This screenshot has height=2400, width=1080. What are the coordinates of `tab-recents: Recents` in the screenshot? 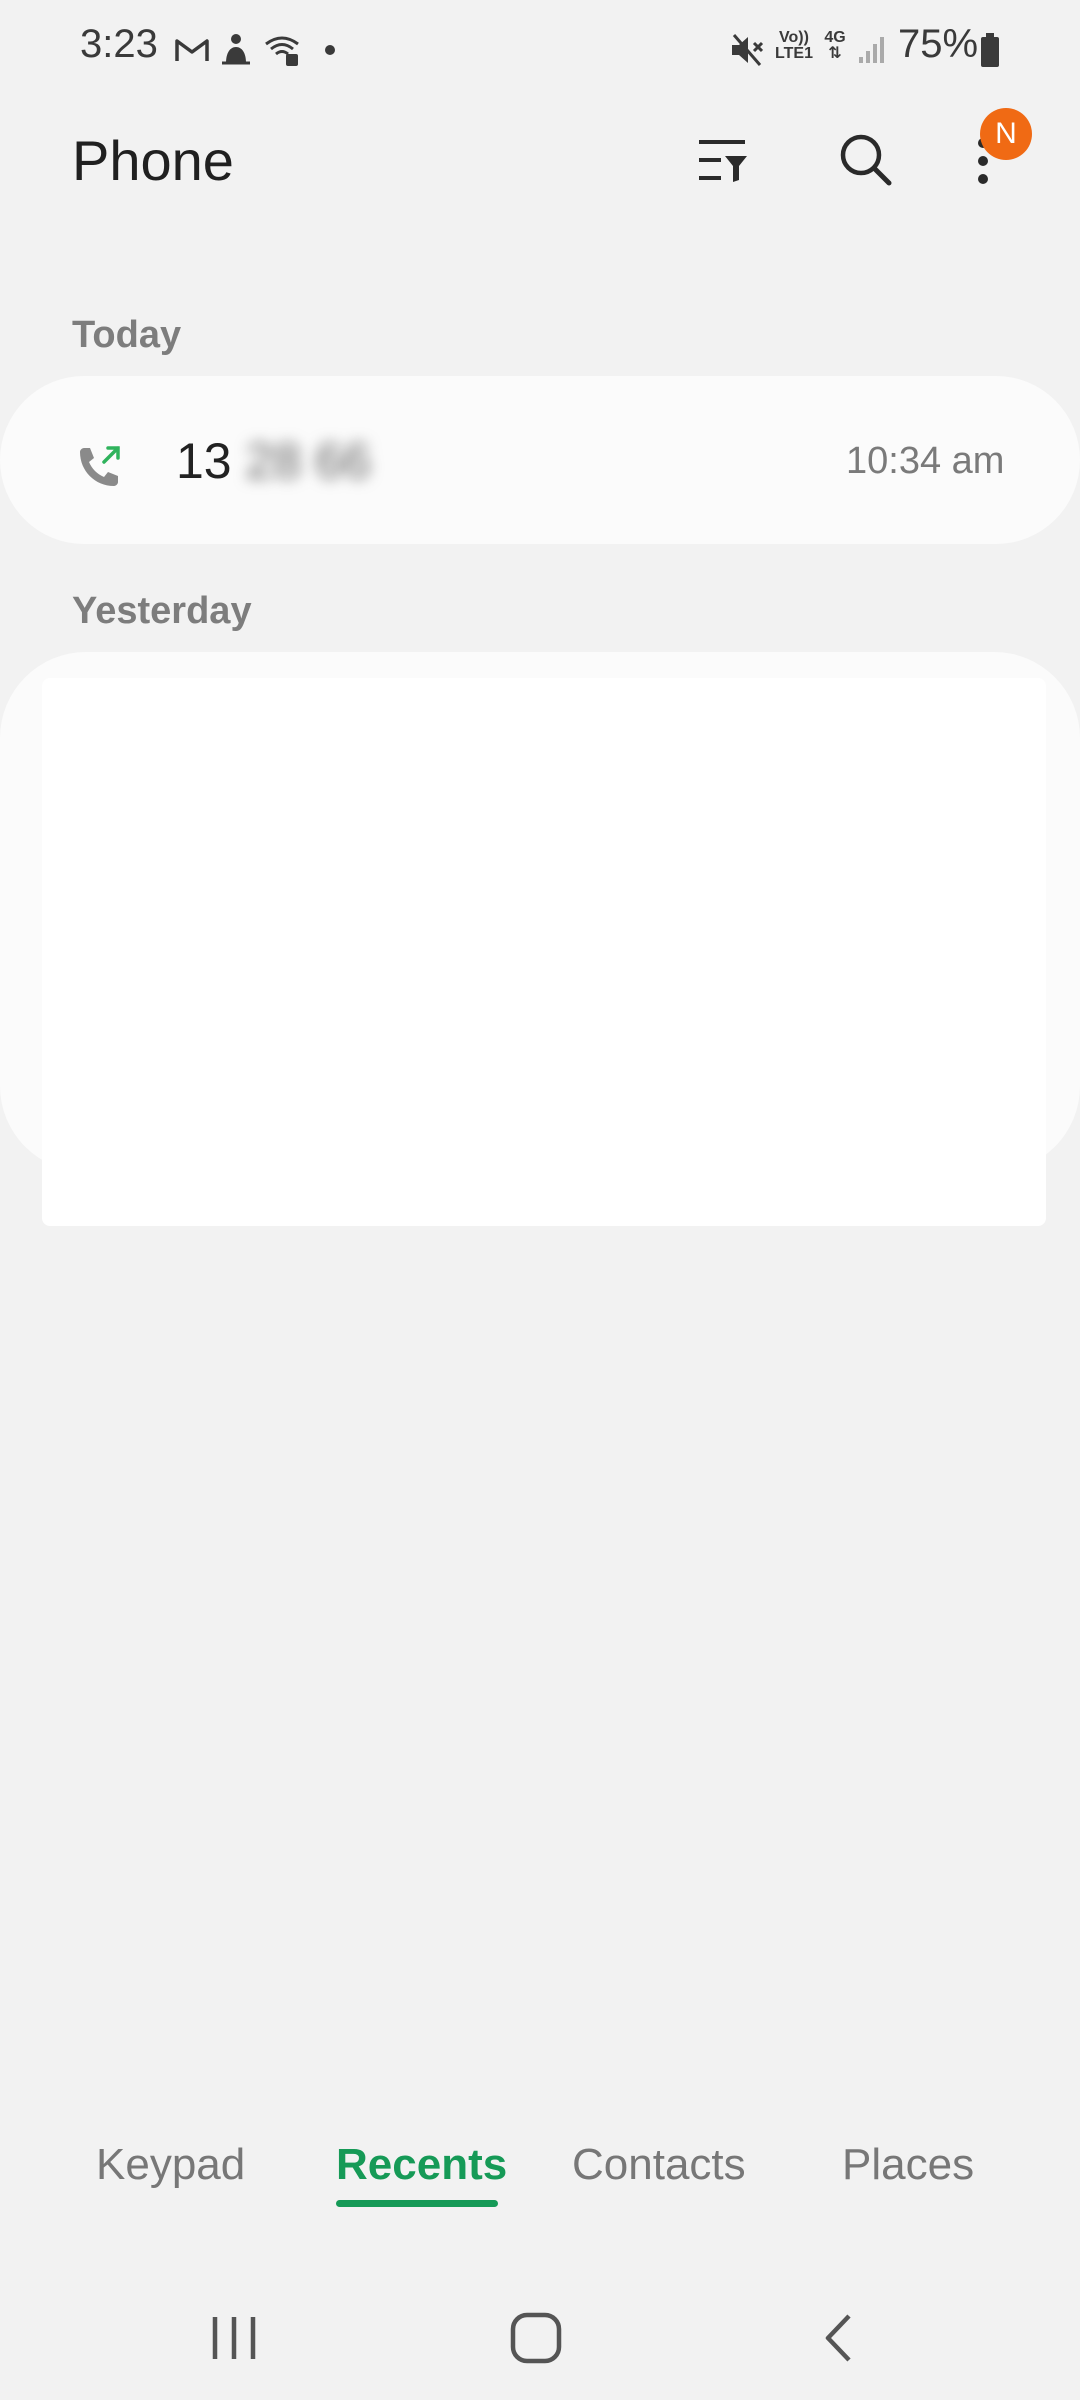 It's located at (421, 2165).